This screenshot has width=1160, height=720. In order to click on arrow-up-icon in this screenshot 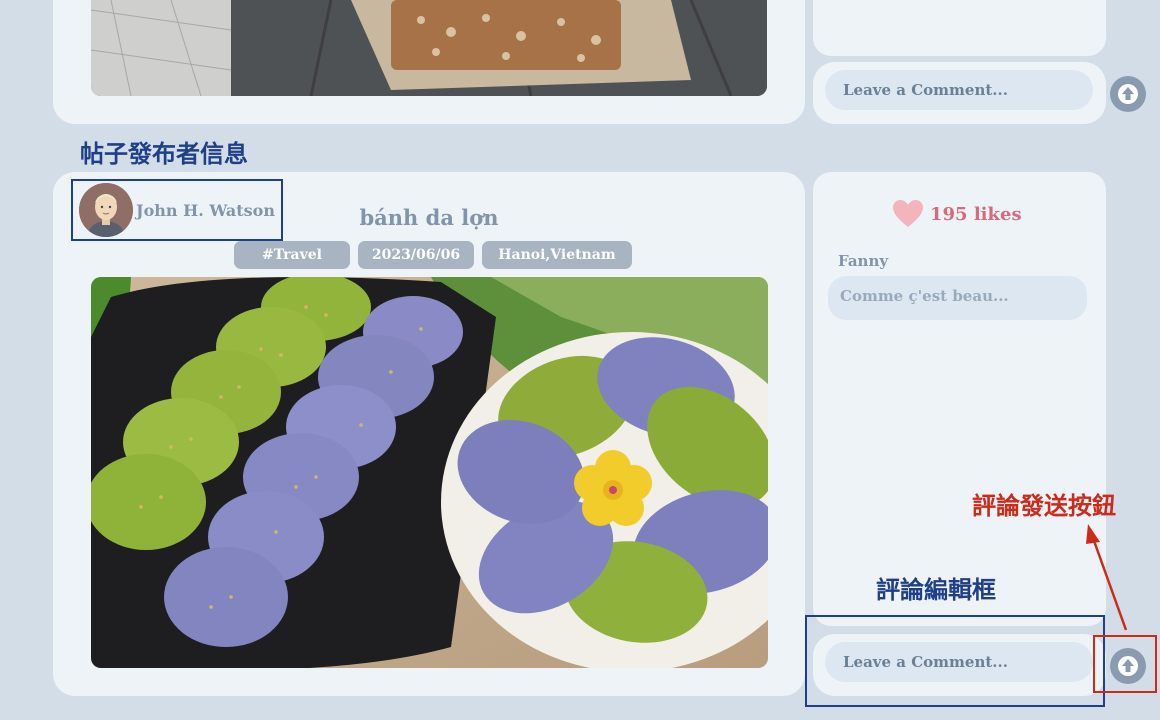, I will do `click(1128, 94)`.